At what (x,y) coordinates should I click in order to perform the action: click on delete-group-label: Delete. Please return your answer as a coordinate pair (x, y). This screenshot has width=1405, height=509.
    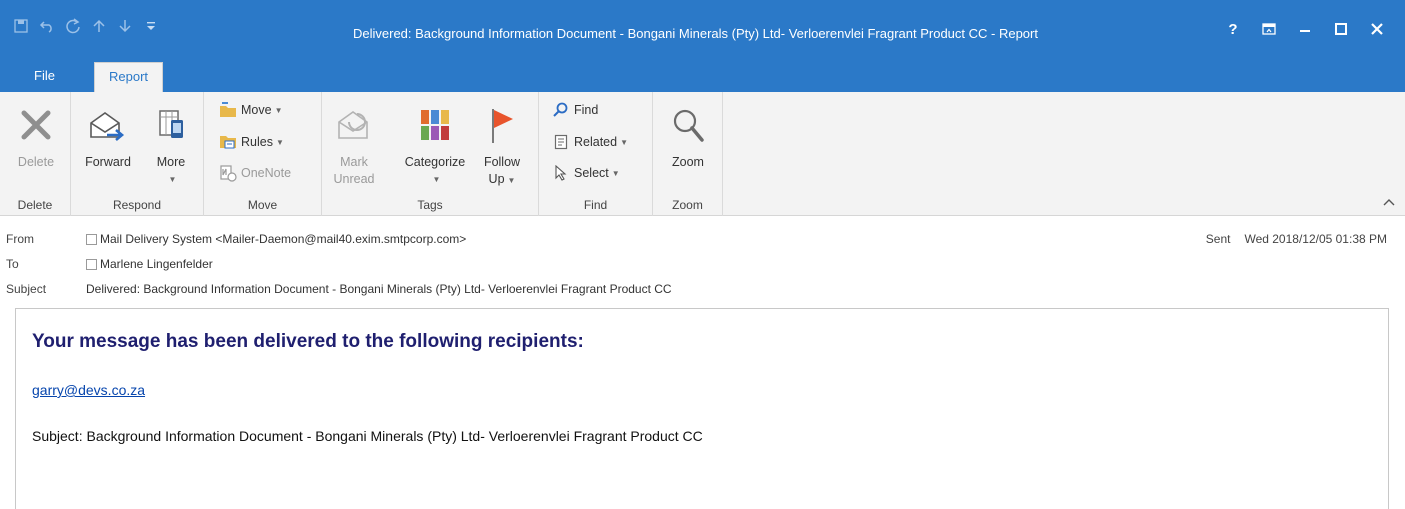
    Looking at the image, I should click on (35, 205).